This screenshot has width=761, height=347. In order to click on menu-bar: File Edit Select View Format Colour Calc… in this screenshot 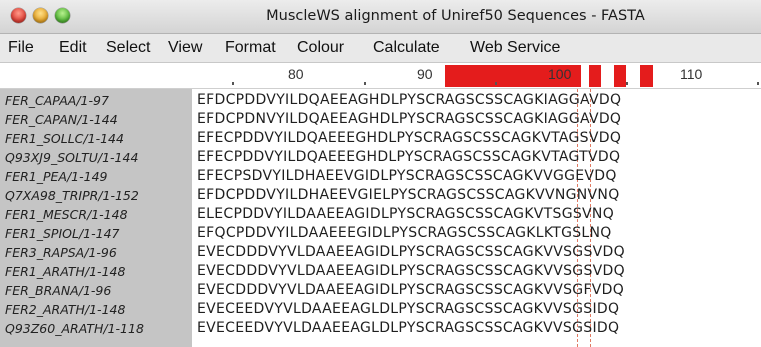, I will do `click(380, 48)`.